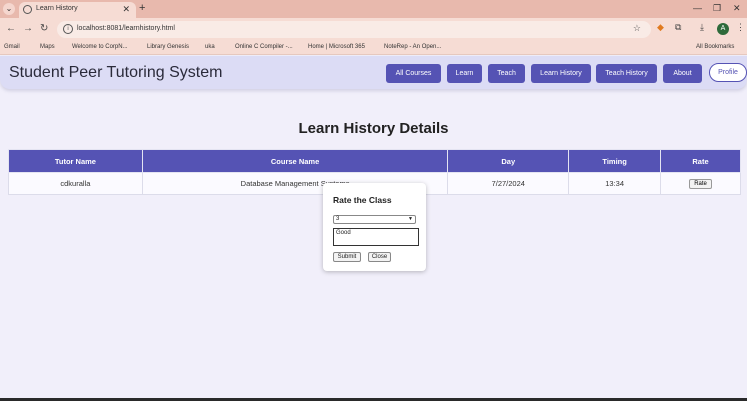  Describe the element at coordinates (561, 73) in the screenshot. I see `nav-learn-history: Learn History` at that location.